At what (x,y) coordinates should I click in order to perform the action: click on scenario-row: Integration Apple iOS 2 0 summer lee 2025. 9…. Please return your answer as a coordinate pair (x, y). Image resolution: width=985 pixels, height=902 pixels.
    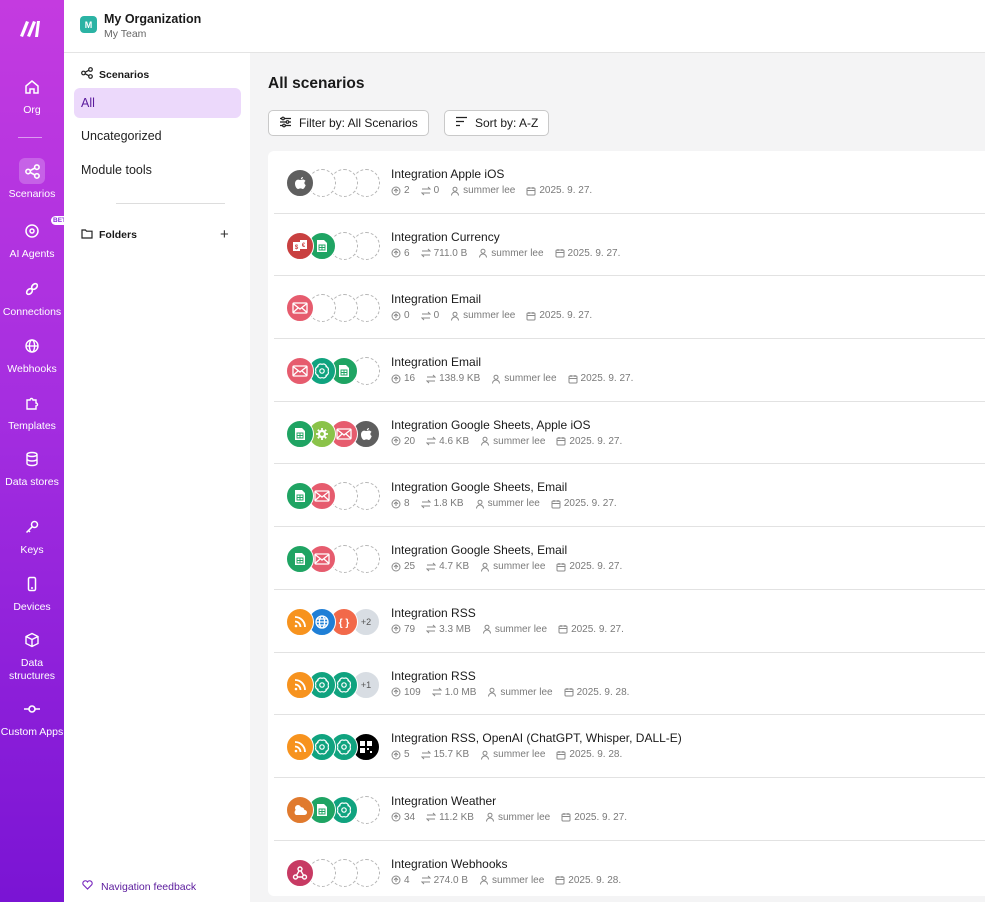
    Looking at the image, I should click on (629, 182).